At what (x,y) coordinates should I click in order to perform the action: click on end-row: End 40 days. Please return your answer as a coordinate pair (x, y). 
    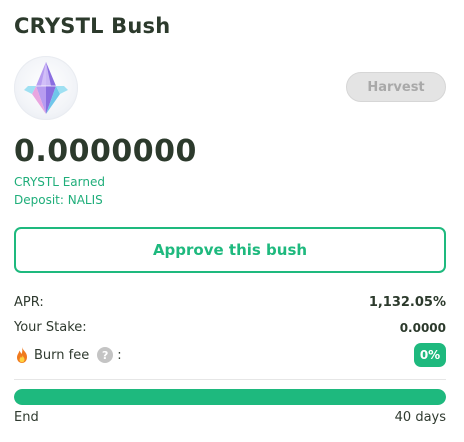
    Looking at the image, I should click on (230, 417).